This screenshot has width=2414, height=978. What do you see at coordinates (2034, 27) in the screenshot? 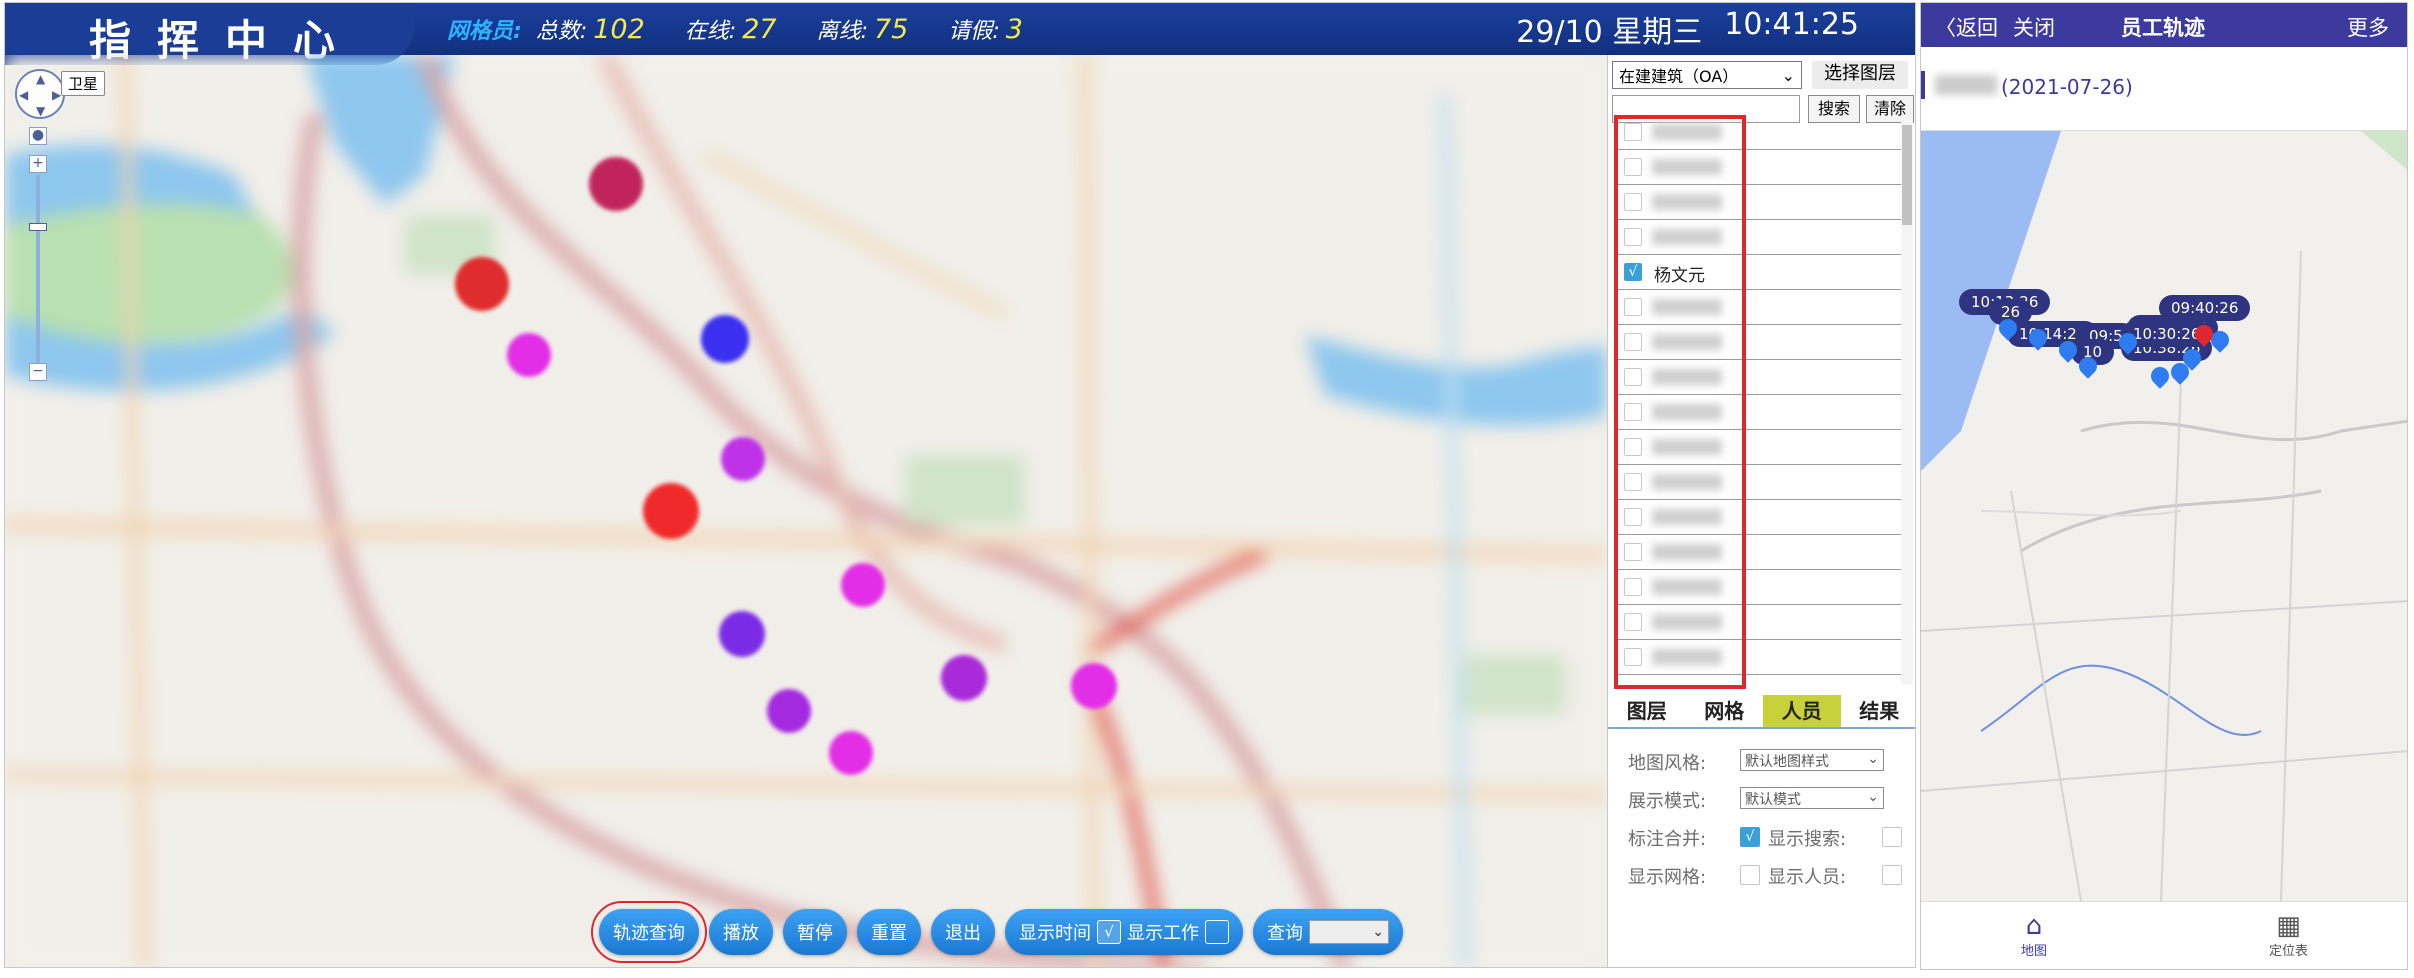
I see `close-button: 关闭` at bounding box center [2034, 27].